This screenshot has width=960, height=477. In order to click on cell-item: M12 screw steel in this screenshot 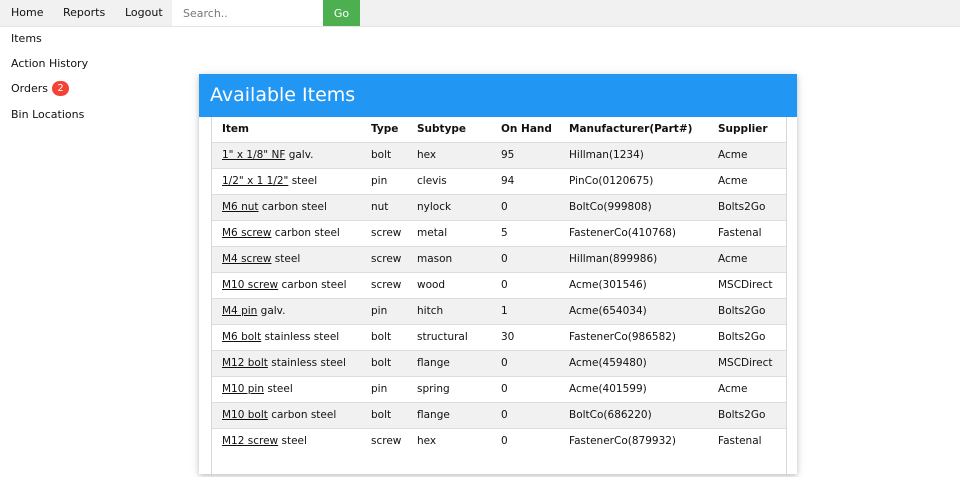, I will do `click(286, 441)`.